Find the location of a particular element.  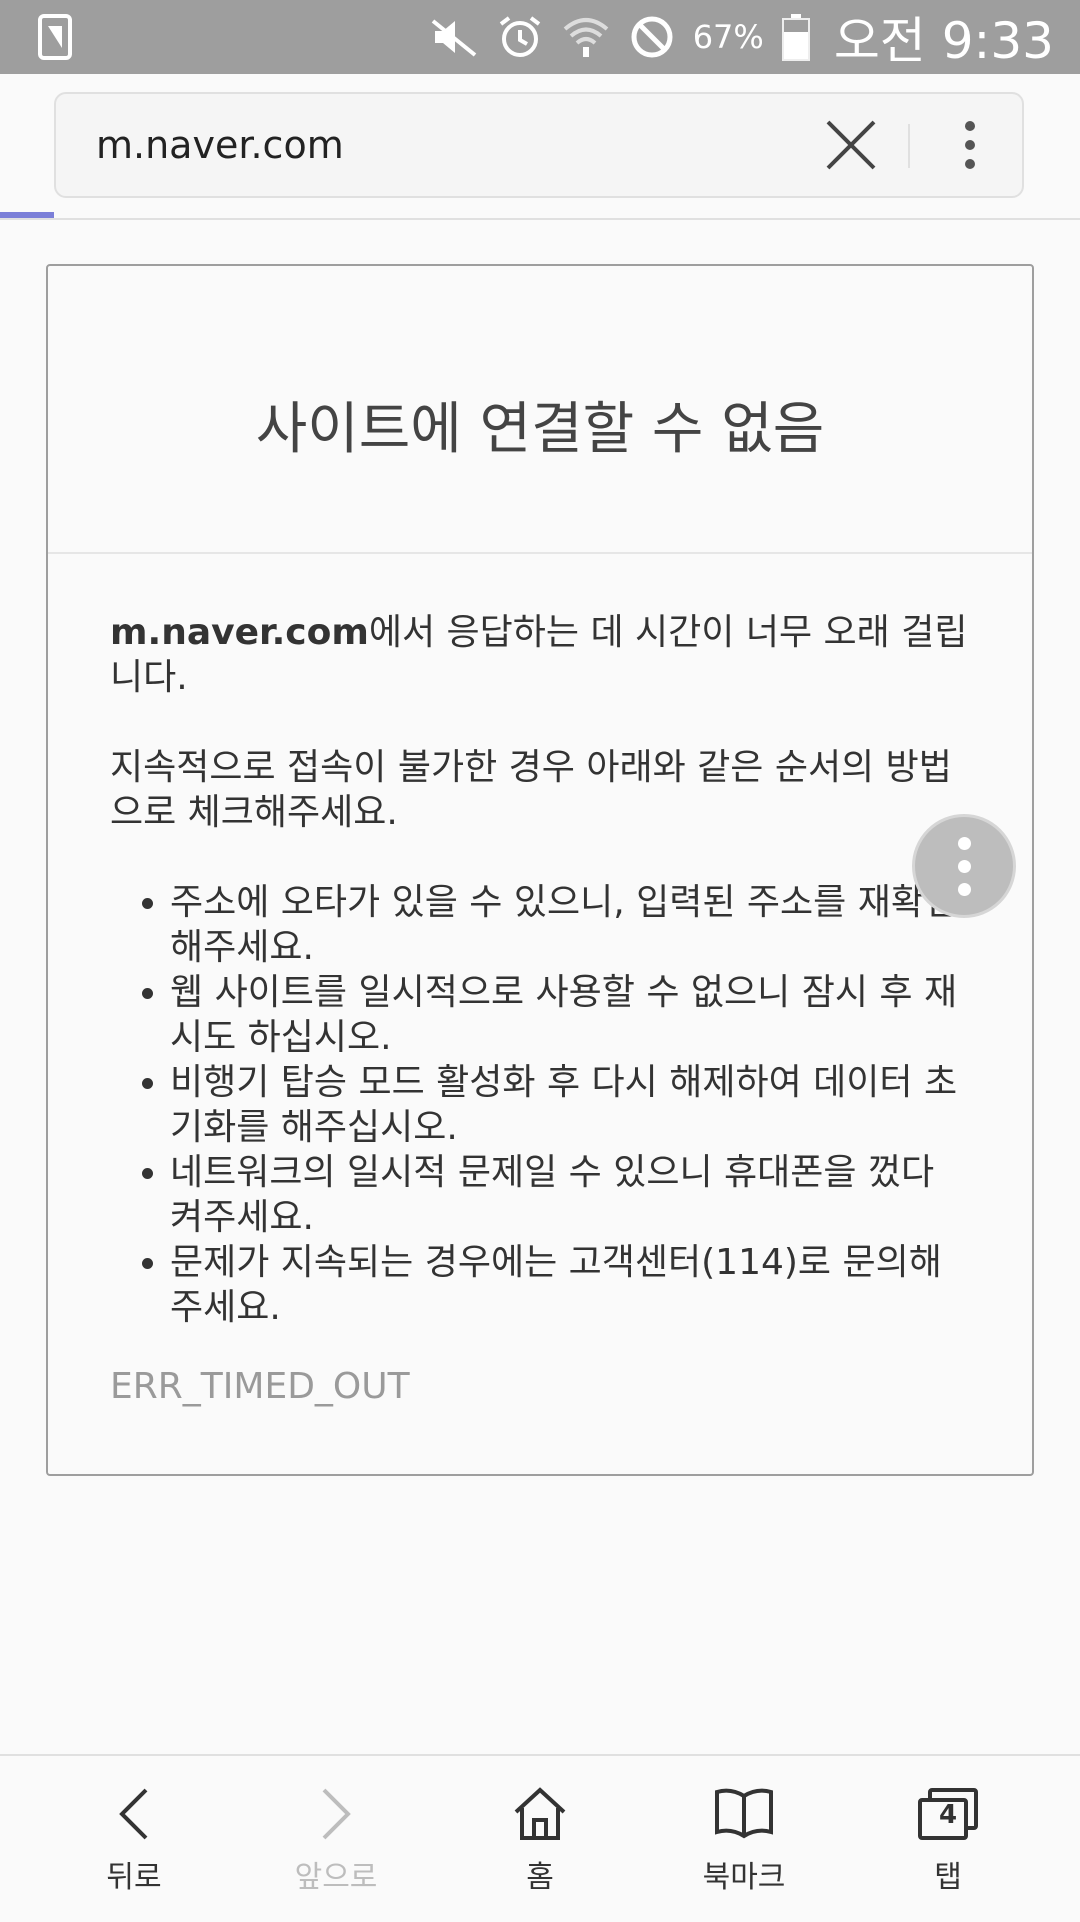

more-options-icon is located at coordinates (970, 145).